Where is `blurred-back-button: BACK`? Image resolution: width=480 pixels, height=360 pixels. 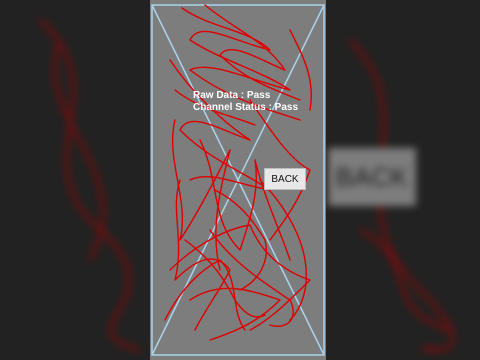
blurred-back-button: BACK is located at coordinates (372, 177).